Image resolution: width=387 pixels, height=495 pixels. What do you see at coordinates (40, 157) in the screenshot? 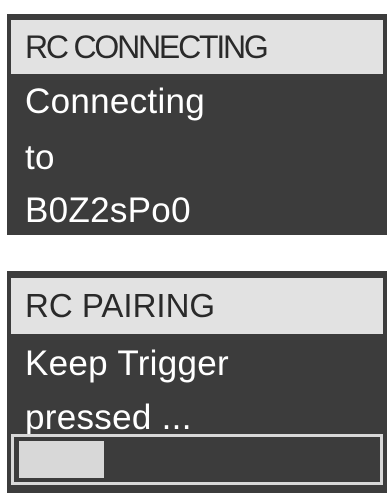
I see `connecting-line-2: to` at bounding box center [40, 157].